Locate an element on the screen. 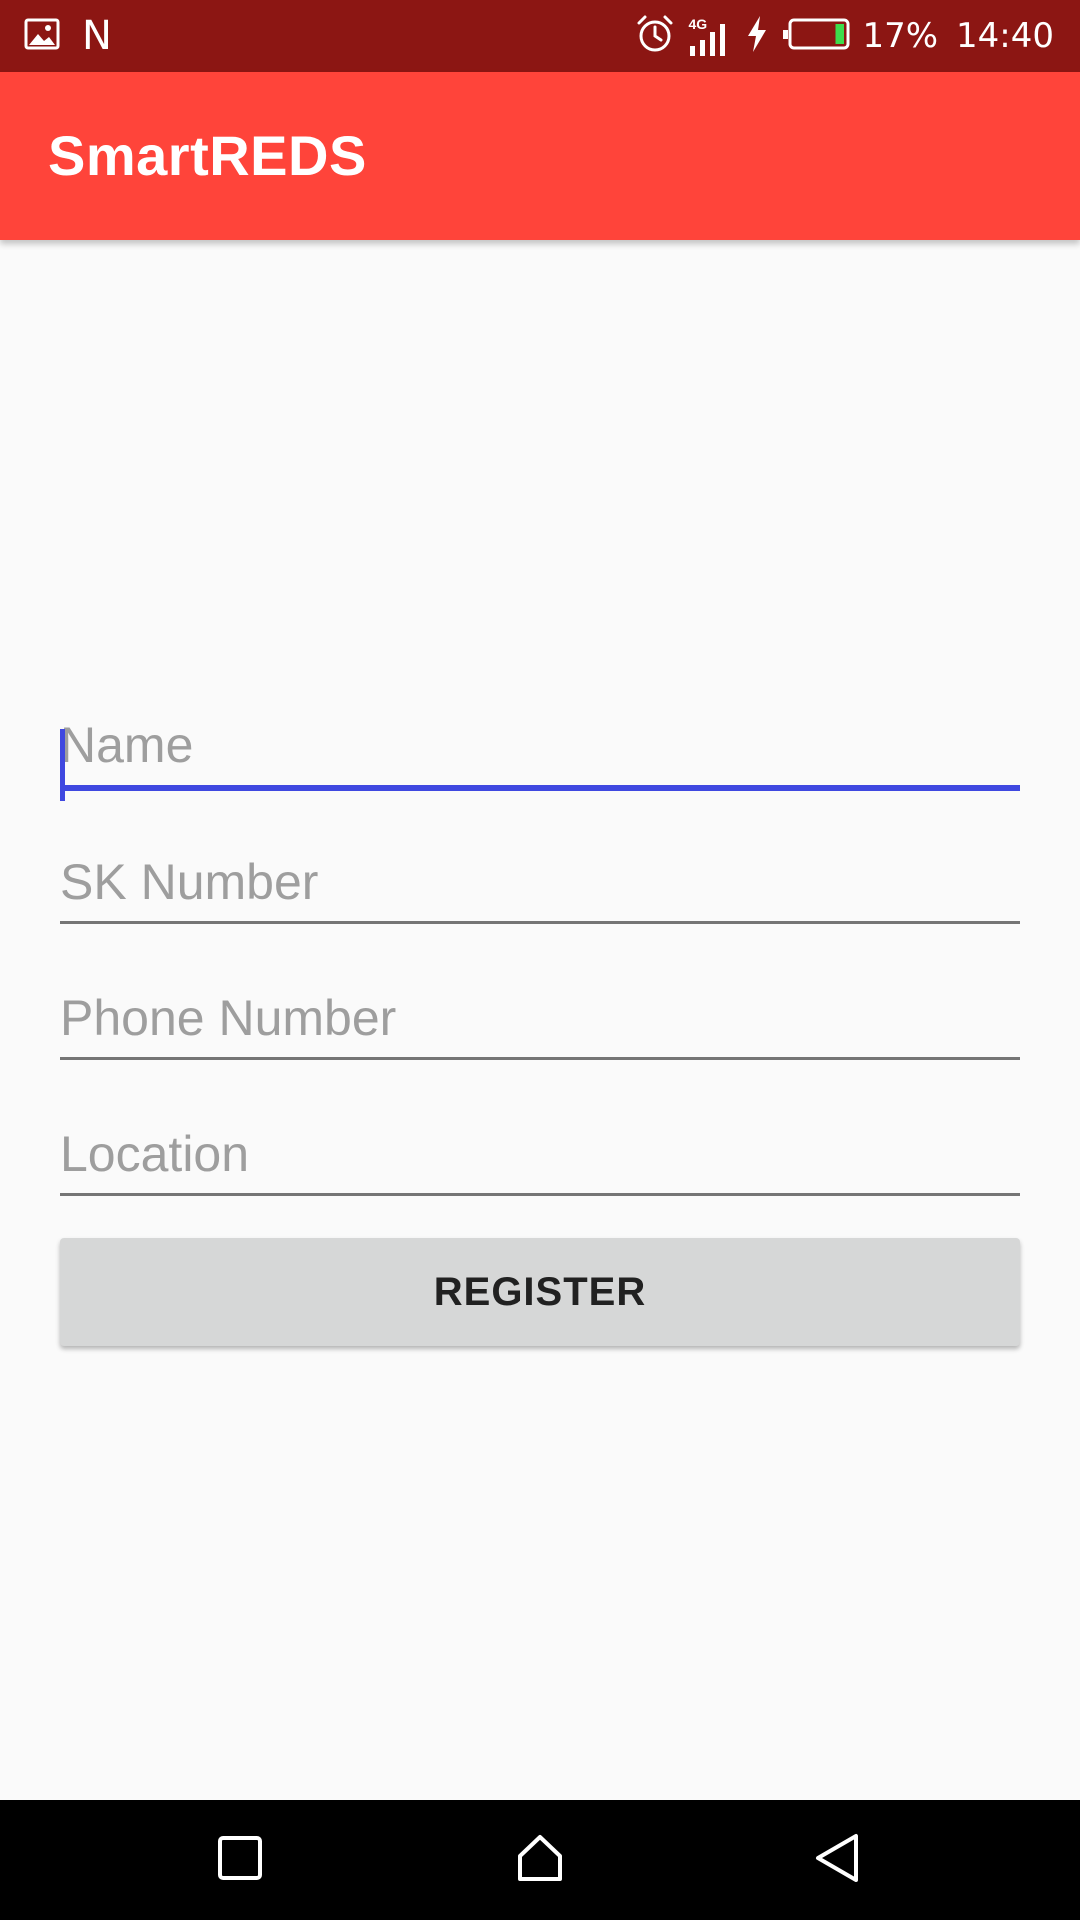 This screenshot has width=1080, height=1920. phone-number-field is located at coordinates (540, 1018).